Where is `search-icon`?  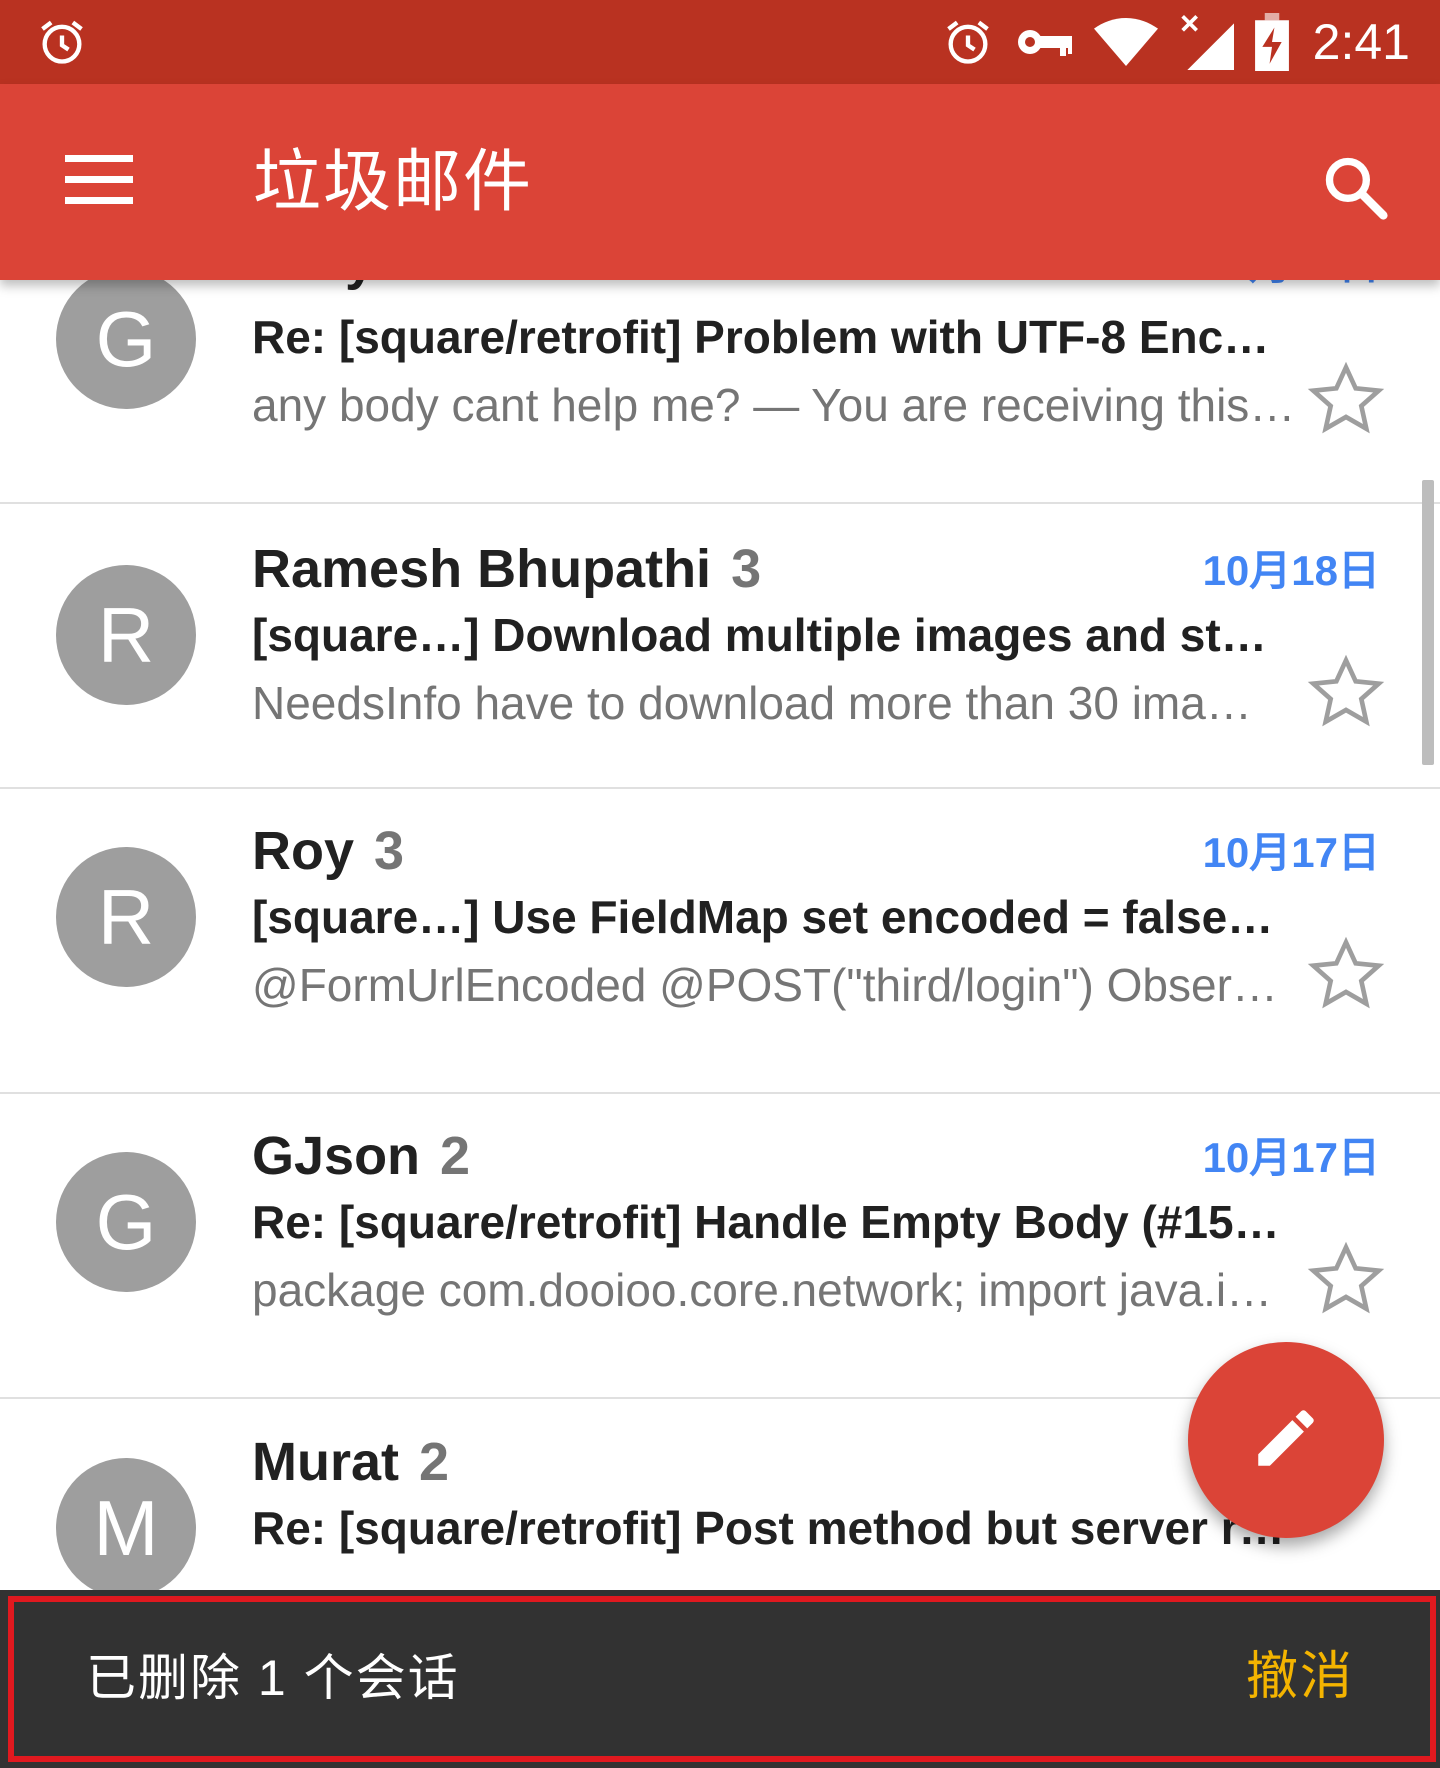 search-icon is located at coordinates (1355, 189).